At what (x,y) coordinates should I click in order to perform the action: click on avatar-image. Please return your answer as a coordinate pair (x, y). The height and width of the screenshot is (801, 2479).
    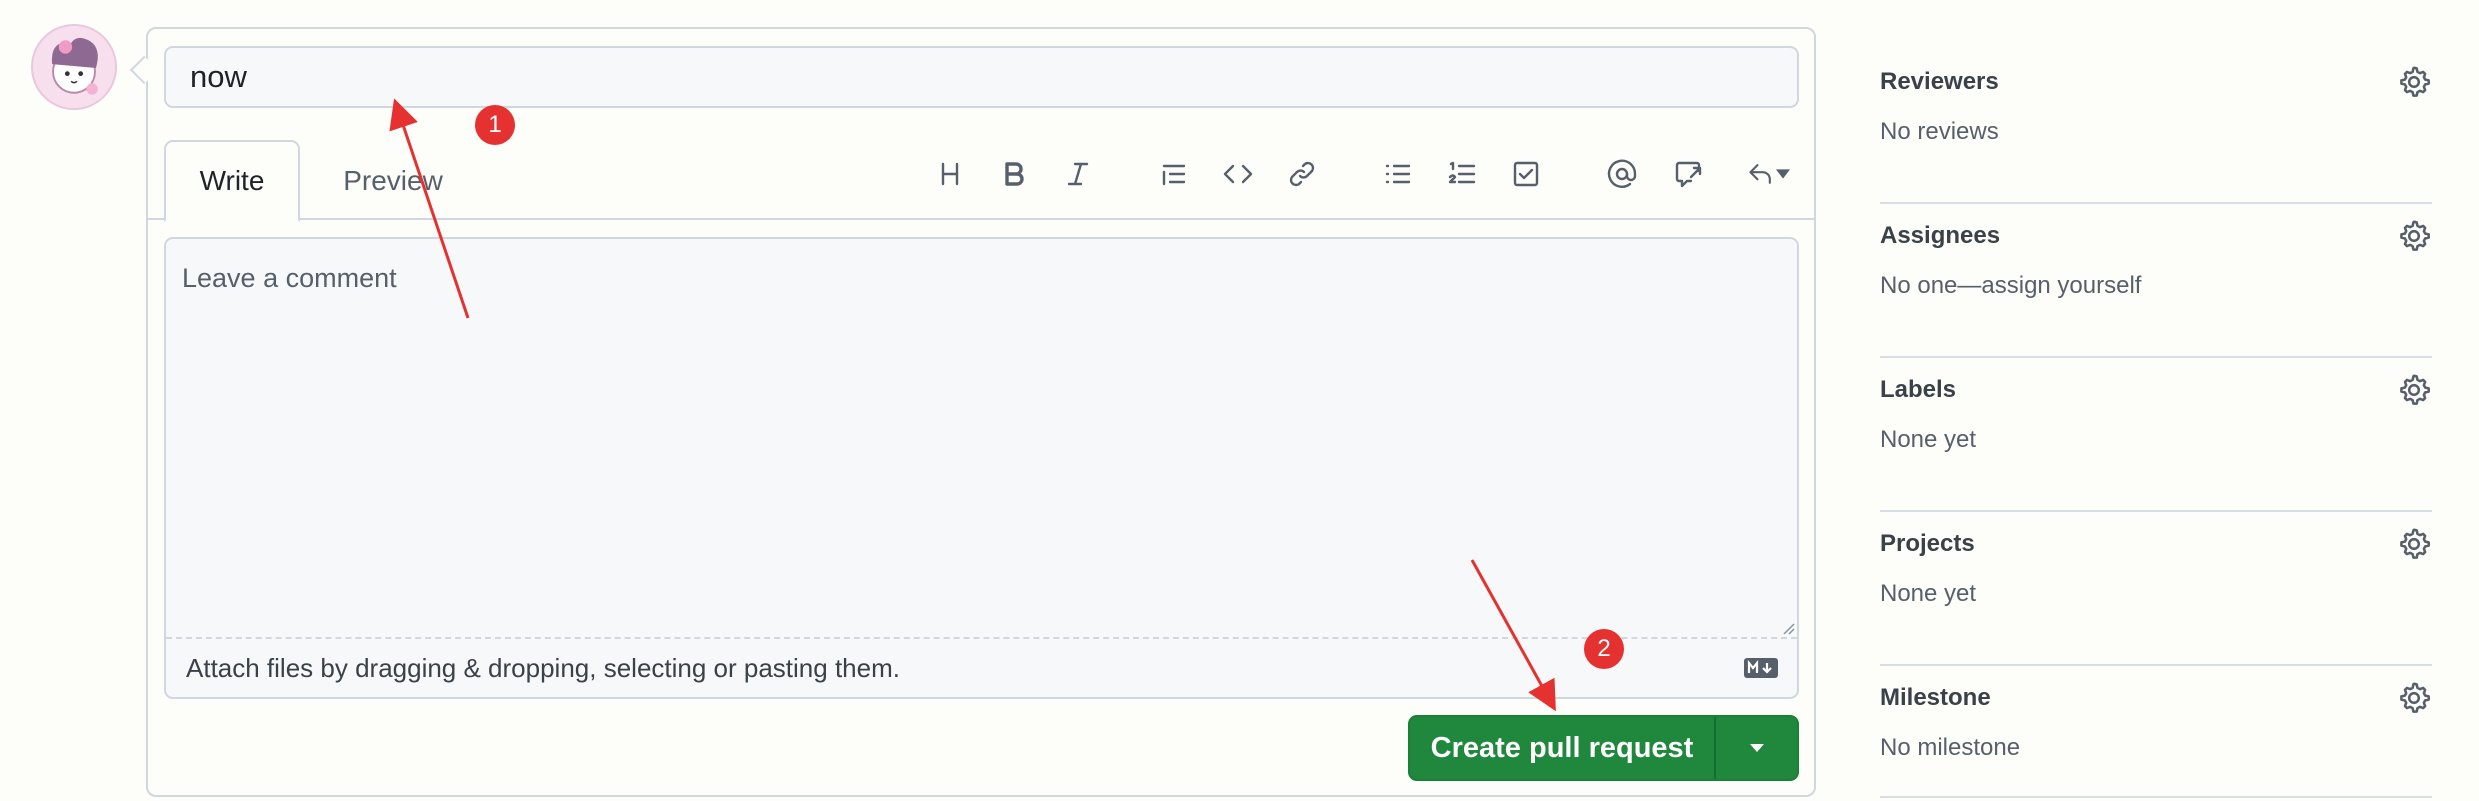
    Looking at the image, I should click on (74, 67).